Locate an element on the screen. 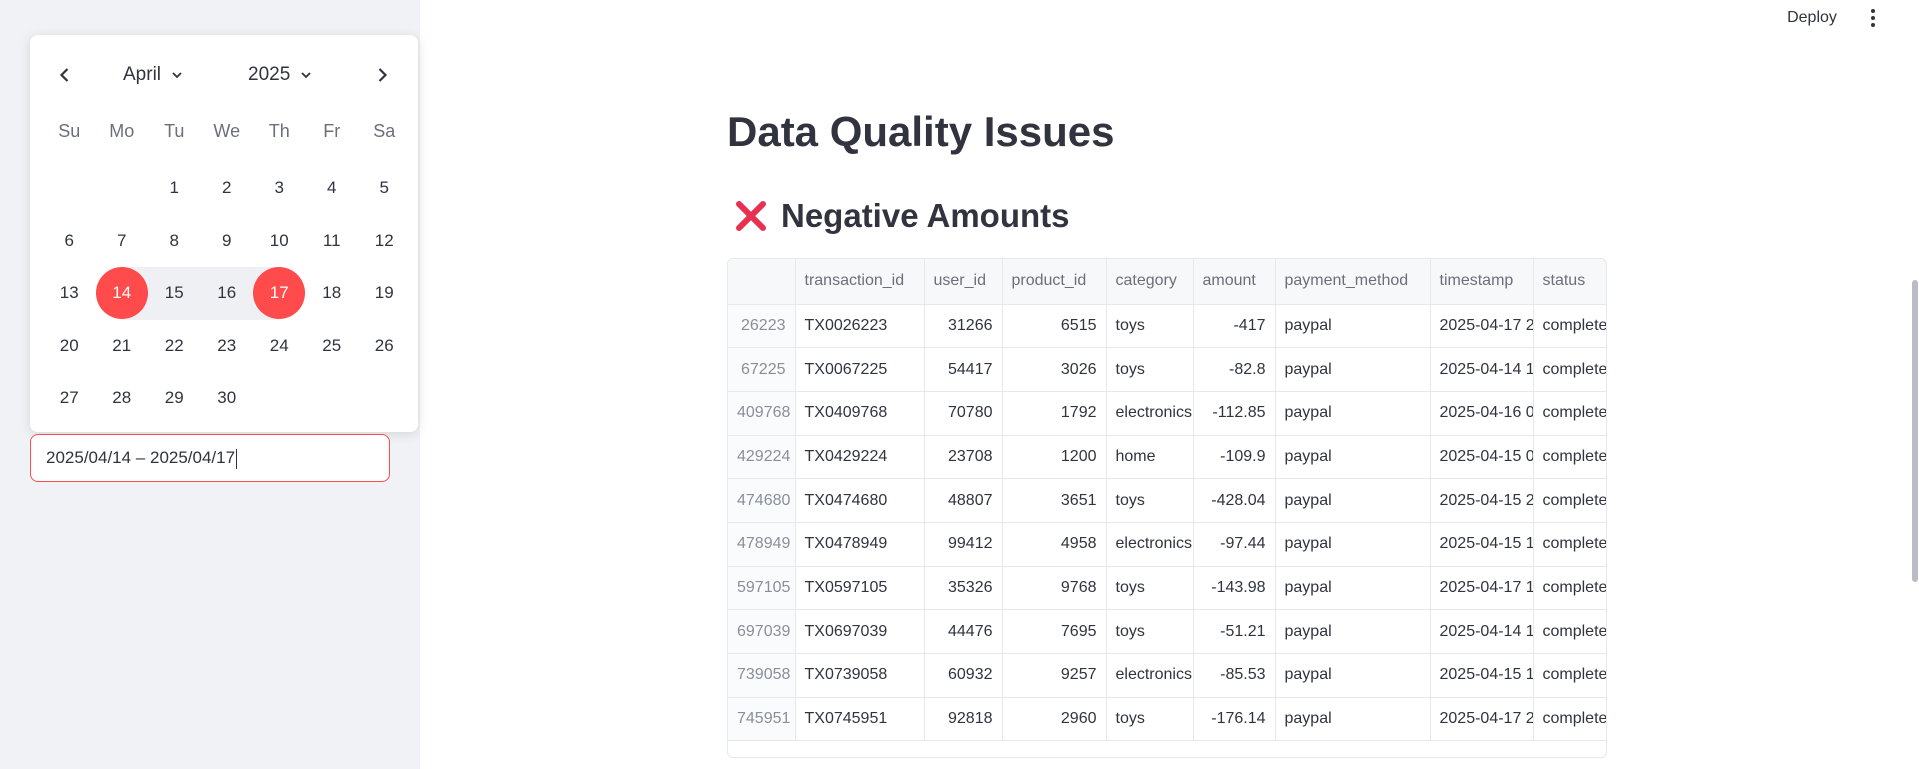  calendar-day: 30 is located at coordinates (227, 398).